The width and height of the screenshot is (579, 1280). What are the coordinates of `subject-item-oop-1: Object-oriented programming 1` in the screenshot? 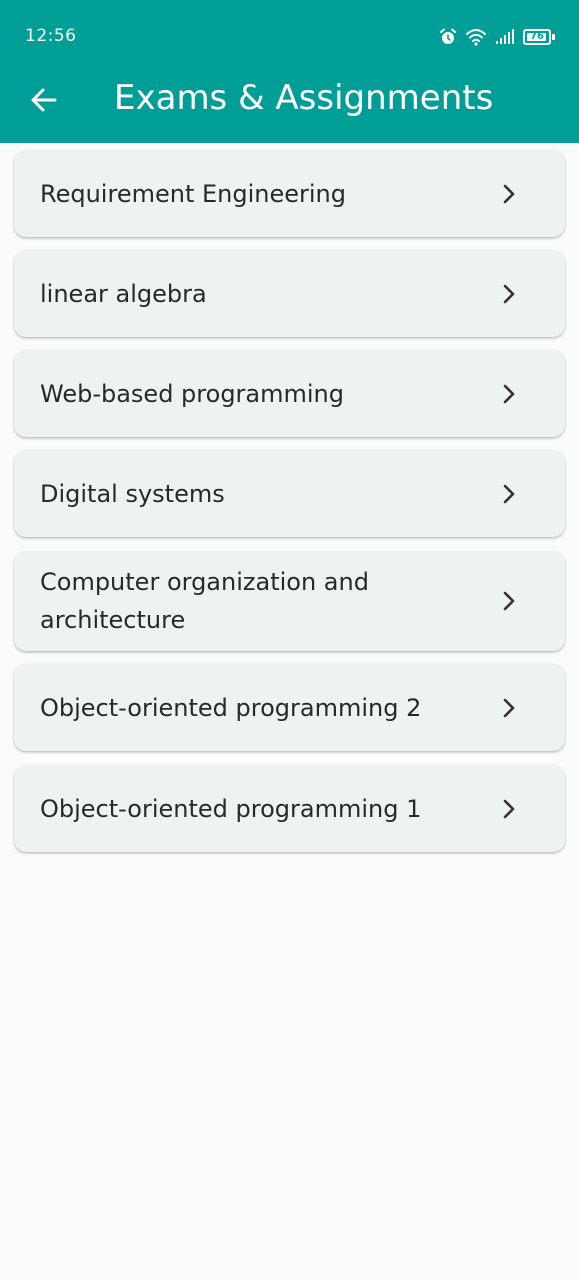 It's located at (289, 808).